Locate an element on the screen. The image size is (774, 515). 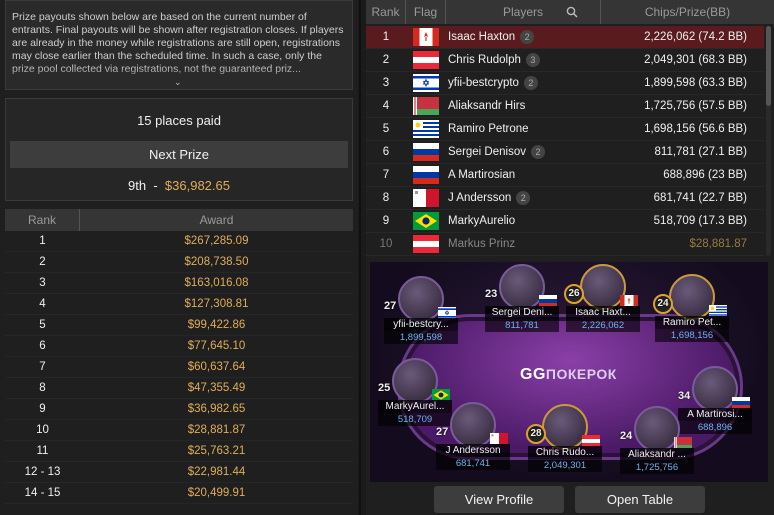
award-rank: 12 - 13 is located at coordinates (42, 472).